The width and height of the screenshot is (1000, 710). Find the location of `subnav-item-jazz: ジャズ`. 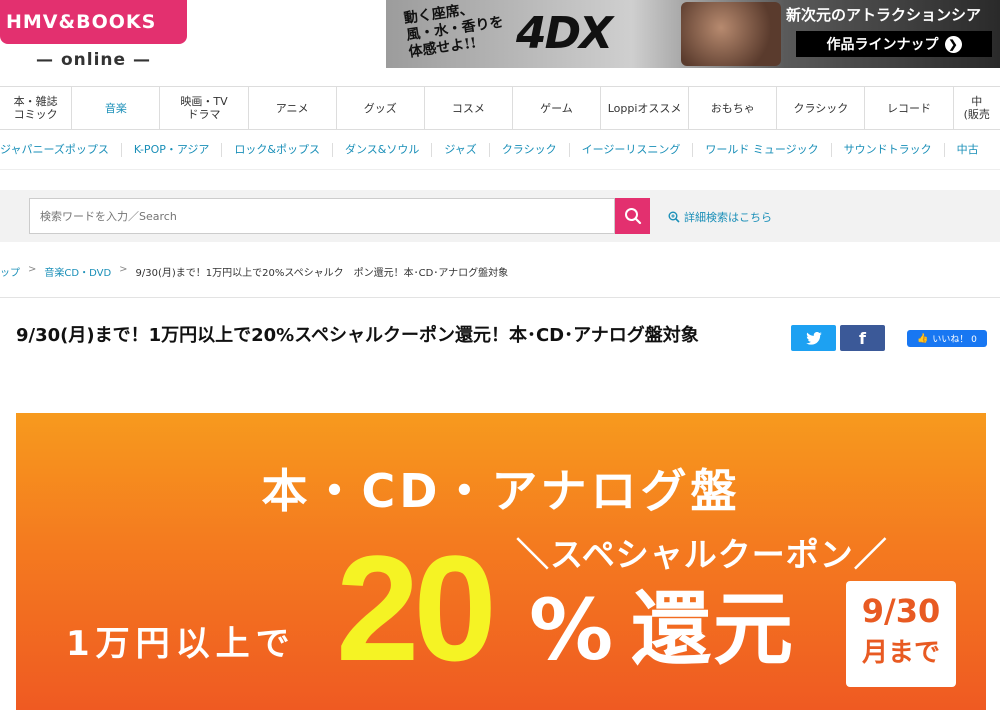

subnav-item-jazz: ジャズ is located at coordinates (461, 149).